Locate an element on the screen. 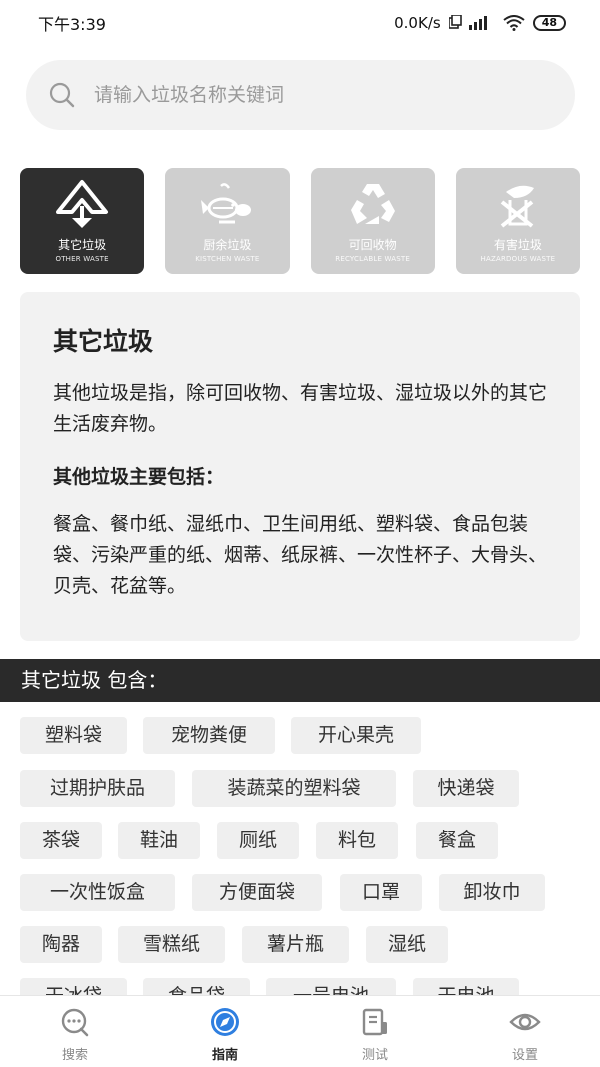  tag-item: 快递袋 is located at coordinates (466, 788).